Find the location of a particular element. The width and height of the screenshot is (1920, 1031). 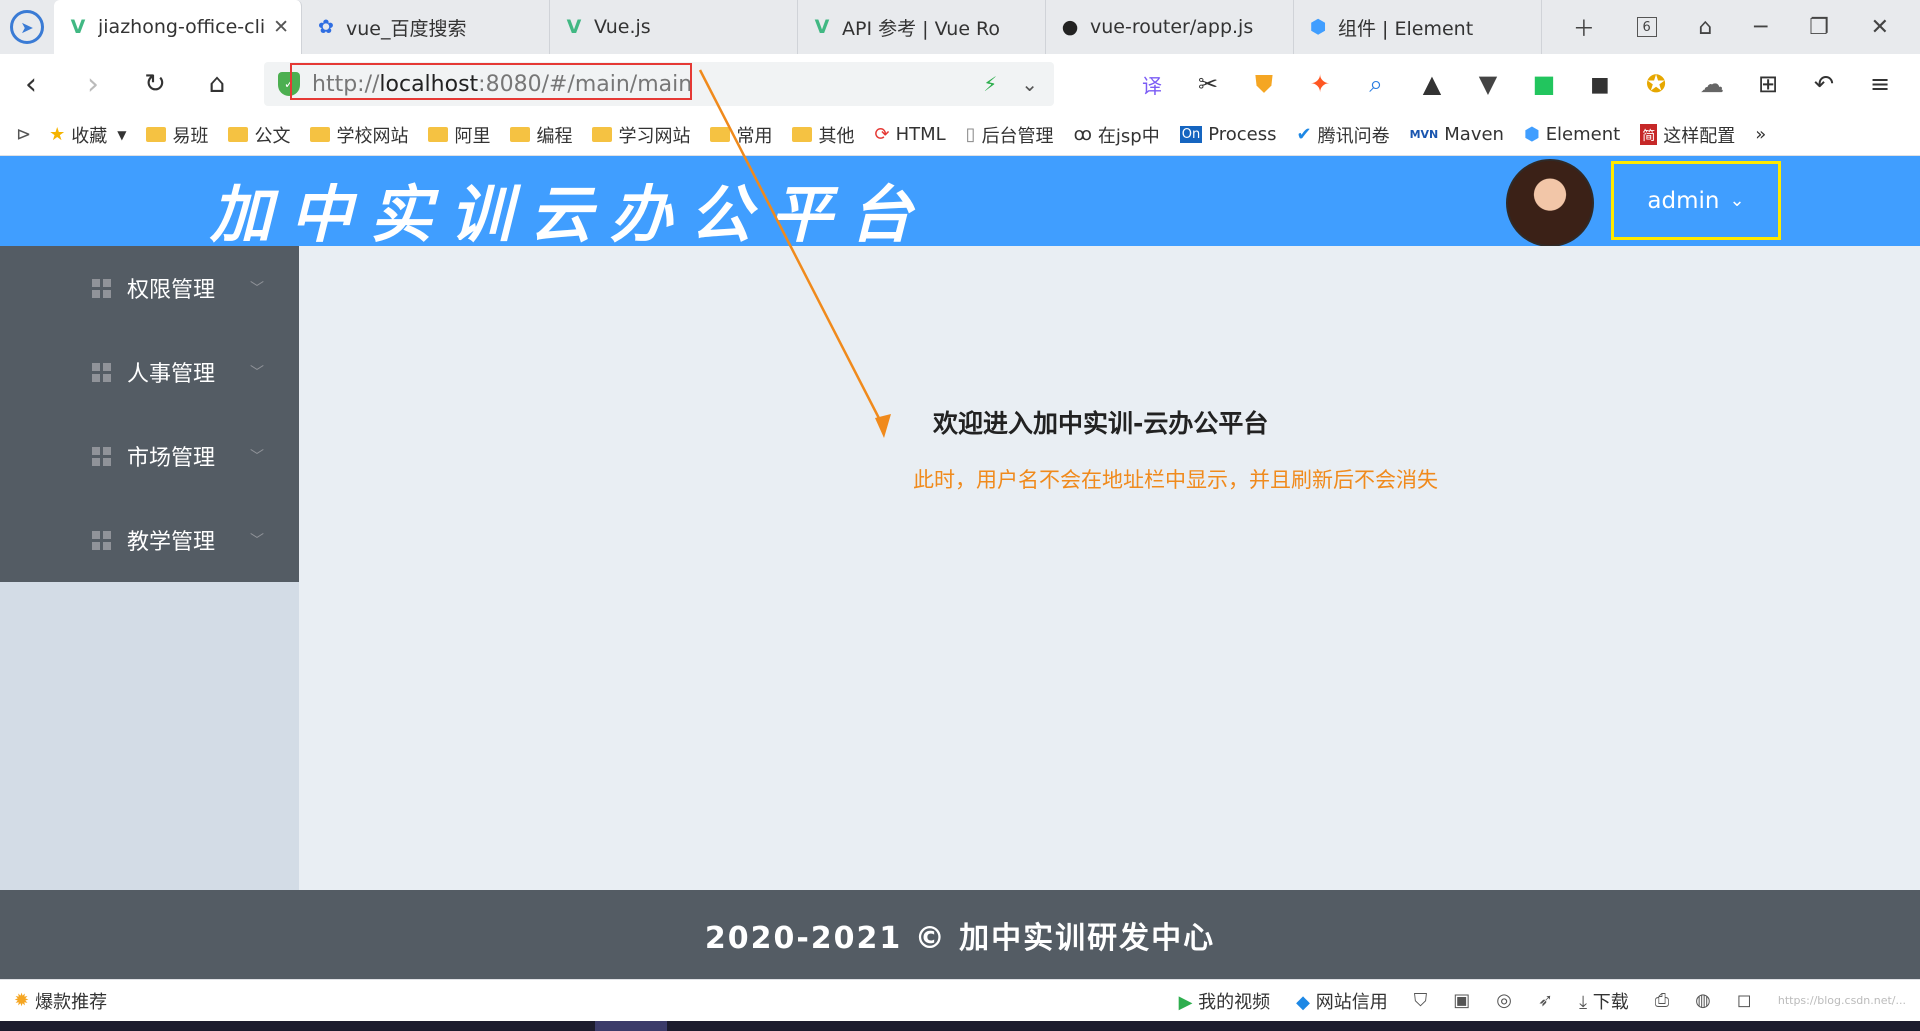

bookmark-jsp: ꝏ 在jsp中 is located at coordinates (1117, 135).